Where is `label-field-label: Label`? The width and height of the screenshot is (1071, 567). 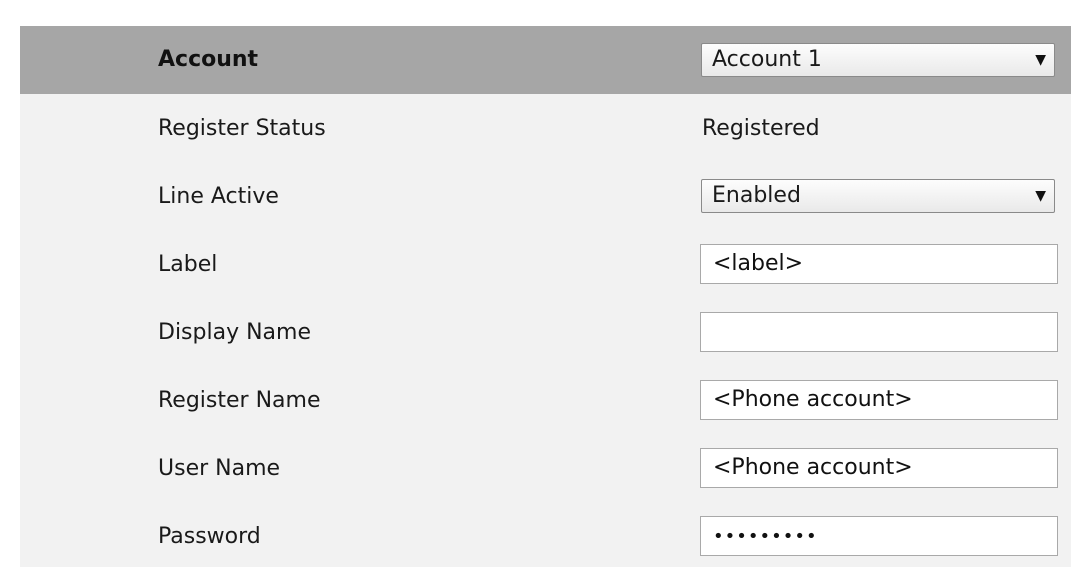
label-field-label: Label is located at coordinates (188, 264).